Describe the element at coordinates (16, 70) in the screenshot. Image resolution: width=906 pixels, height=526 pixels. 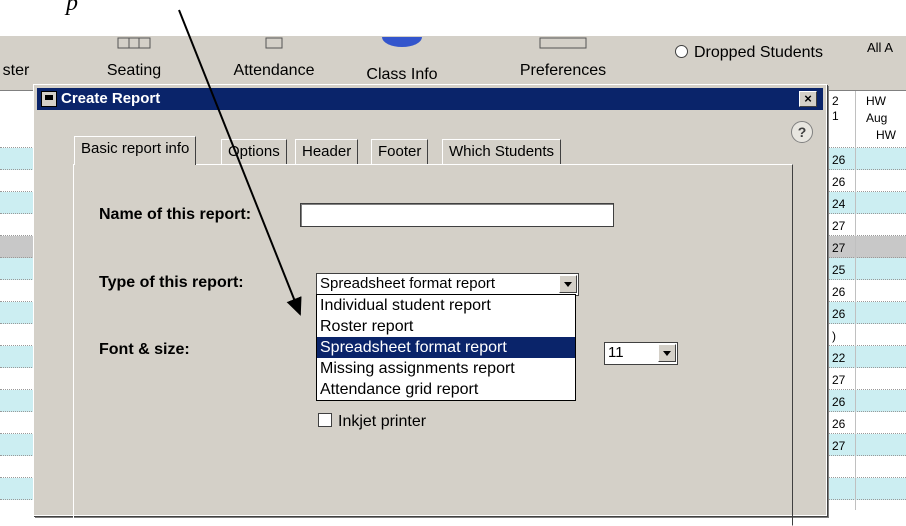
I see `toolbar-roster-label: ster` at that location.